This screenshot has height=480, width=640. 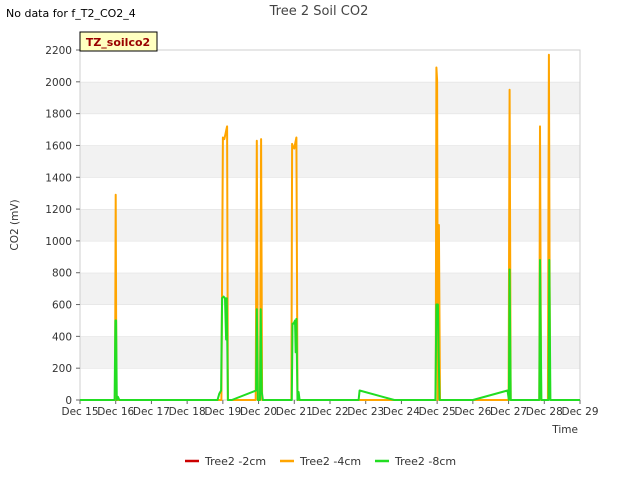 I want to click on x-tick: Dec 29, so click(x=580, y=409).